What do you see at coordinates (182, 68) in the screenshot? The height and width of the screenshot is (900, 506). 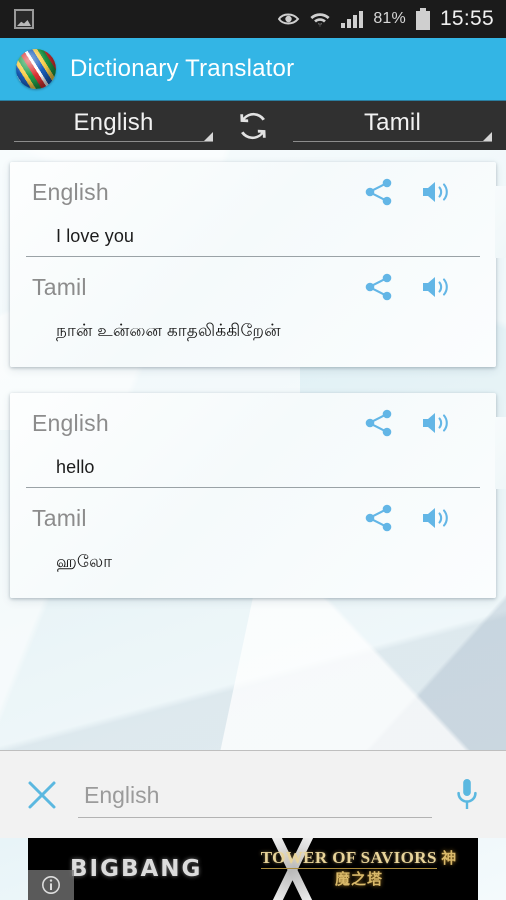 I see `page-title: Dictionary Translator` at bounding box center [182, 68].